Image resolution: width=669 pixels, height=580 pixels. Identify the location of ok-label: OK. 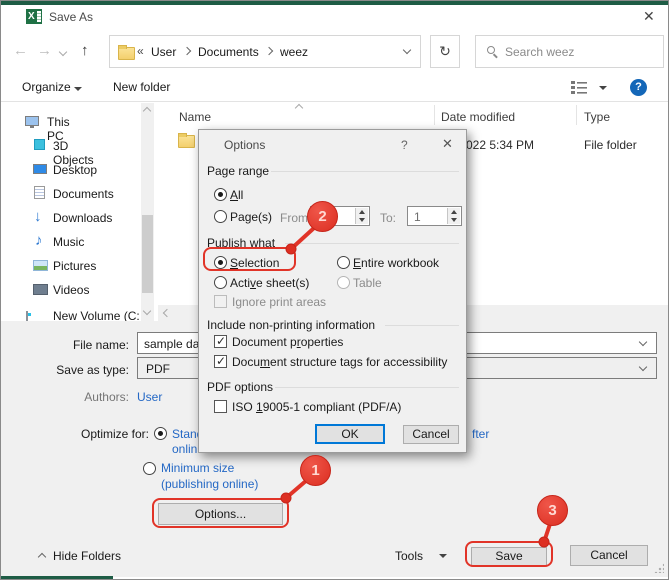
(350, 434).